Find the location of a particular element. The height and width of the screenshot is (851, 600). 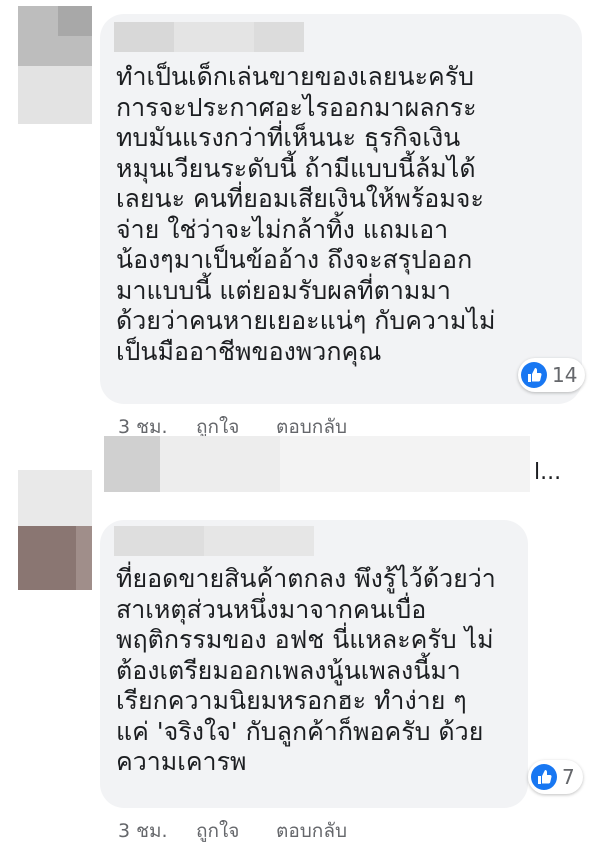

reaction-count: 14 is located at coordinates (565, 375).